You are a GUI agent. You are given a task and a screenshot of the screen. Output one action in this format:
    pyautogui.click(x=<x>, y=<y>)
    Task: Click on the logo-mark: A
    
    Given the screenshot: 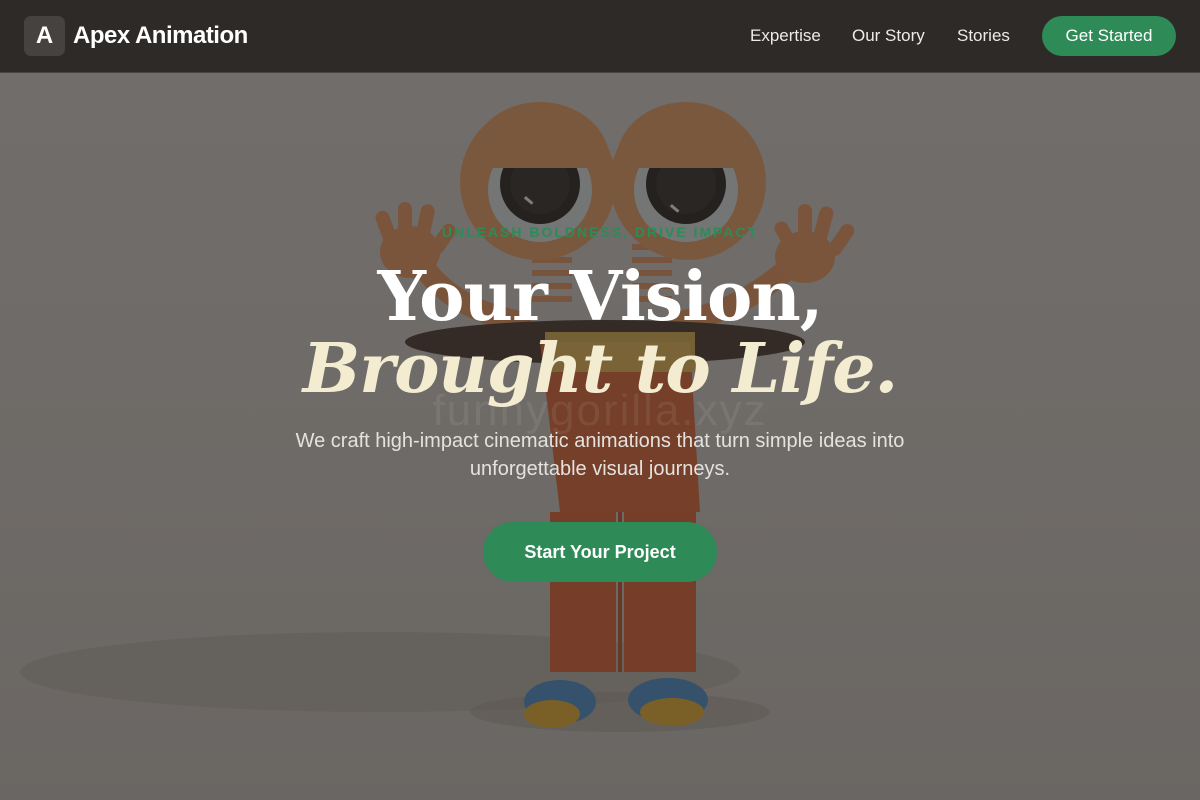 What is the action you would take?
    pyautogui.click(x=44, y=36)
    